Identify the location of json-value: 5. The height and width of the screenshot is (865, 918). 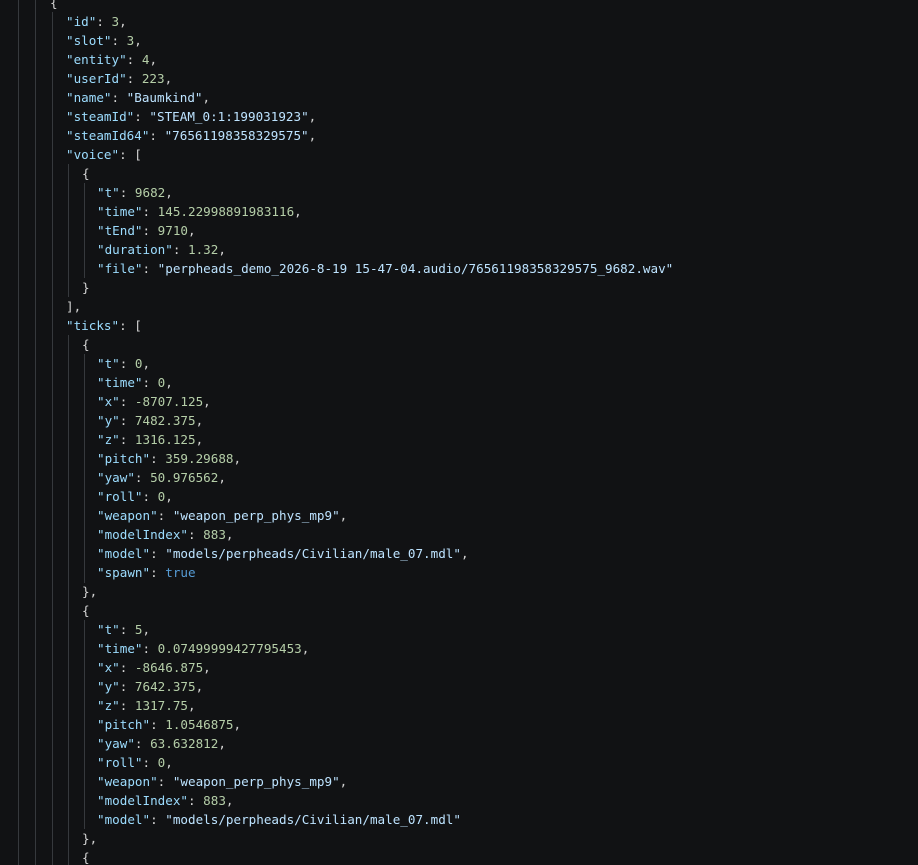
(138, 629).